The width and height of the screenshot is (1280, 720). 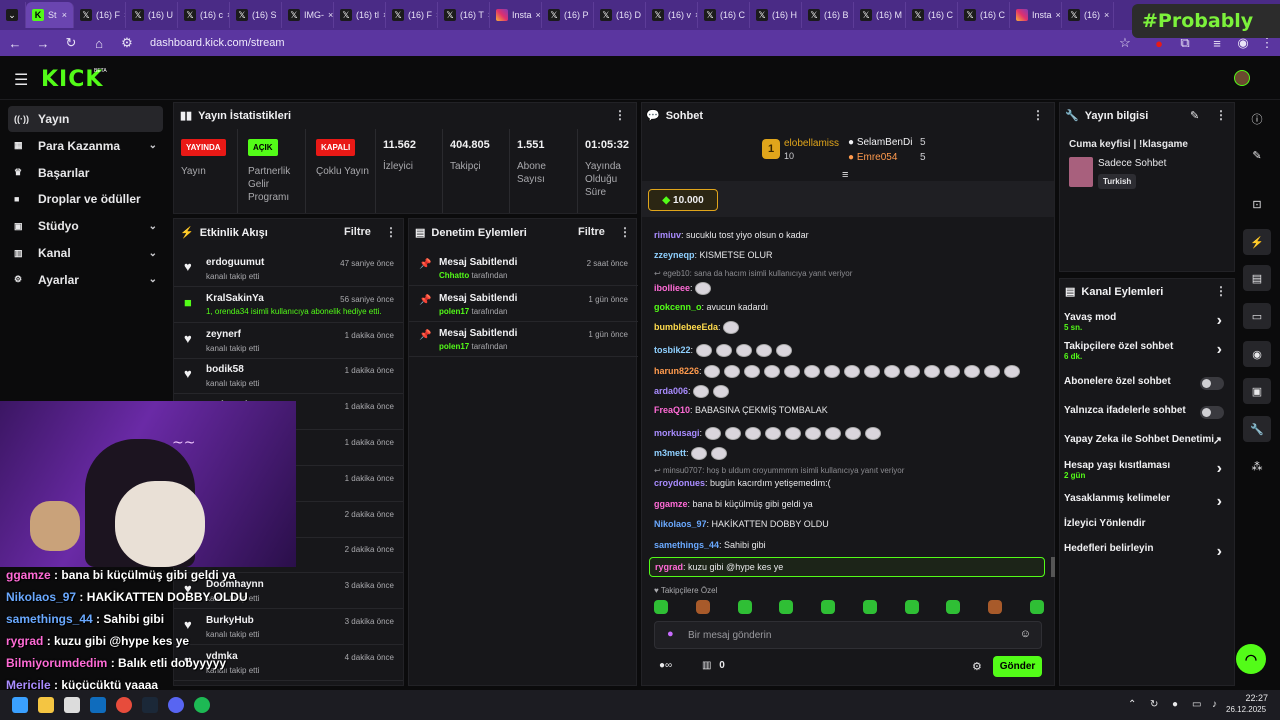 What do you see at coordinates (1221, 115) in the screenshot?
I see `stream-info-menu-icon: ⋮` at bounding box center [1221, 115].